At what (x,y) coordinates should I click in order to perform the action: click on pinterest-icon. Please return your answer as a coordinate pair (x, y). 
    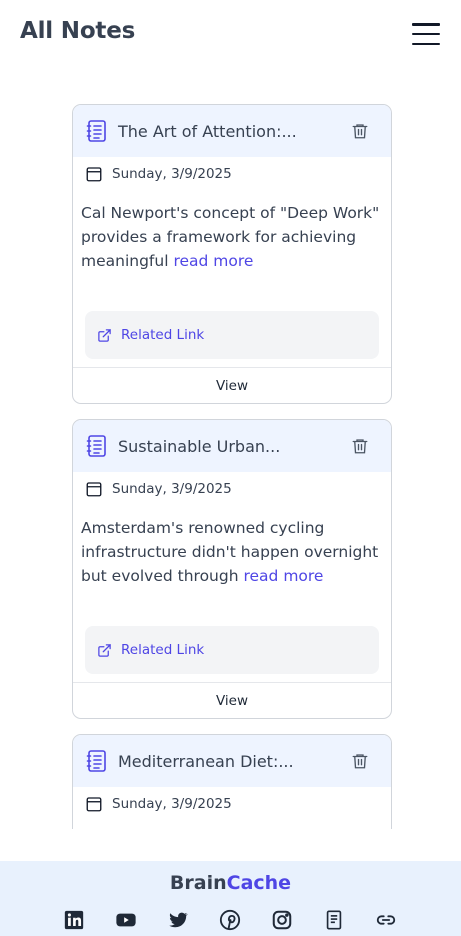
    Looking at the image, I should click on (230, 920).